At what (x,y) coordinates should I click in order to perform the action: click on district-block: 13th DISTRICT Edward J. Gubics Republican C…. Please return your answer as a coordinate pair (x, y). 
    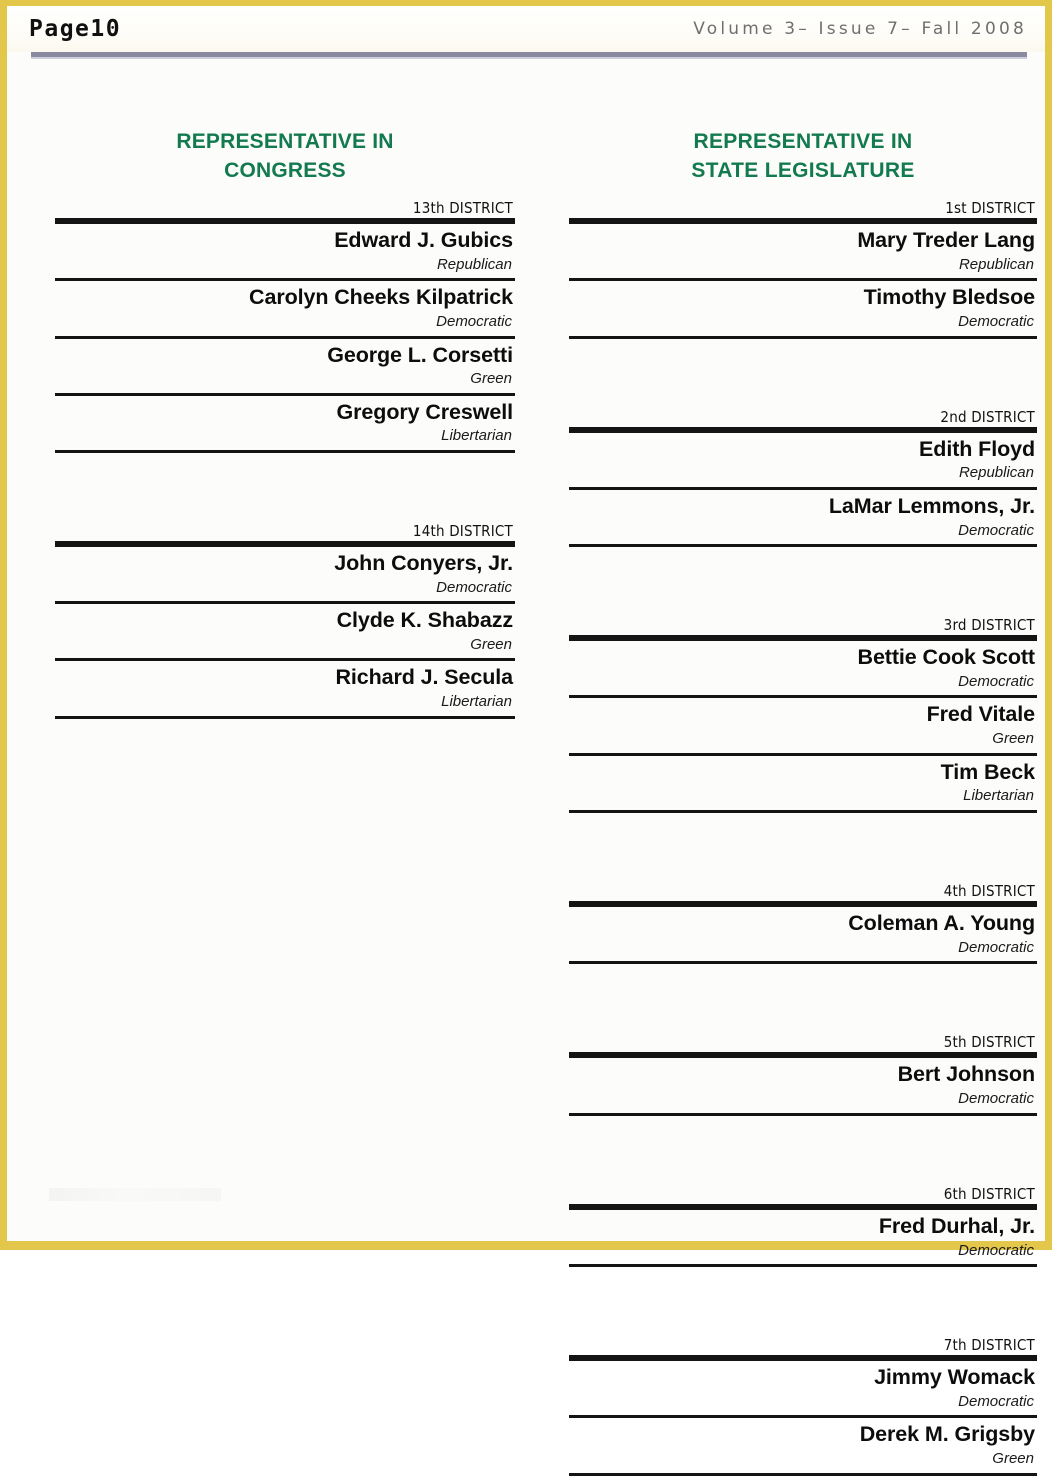
    Looking at the image, I should click on (285, 325).